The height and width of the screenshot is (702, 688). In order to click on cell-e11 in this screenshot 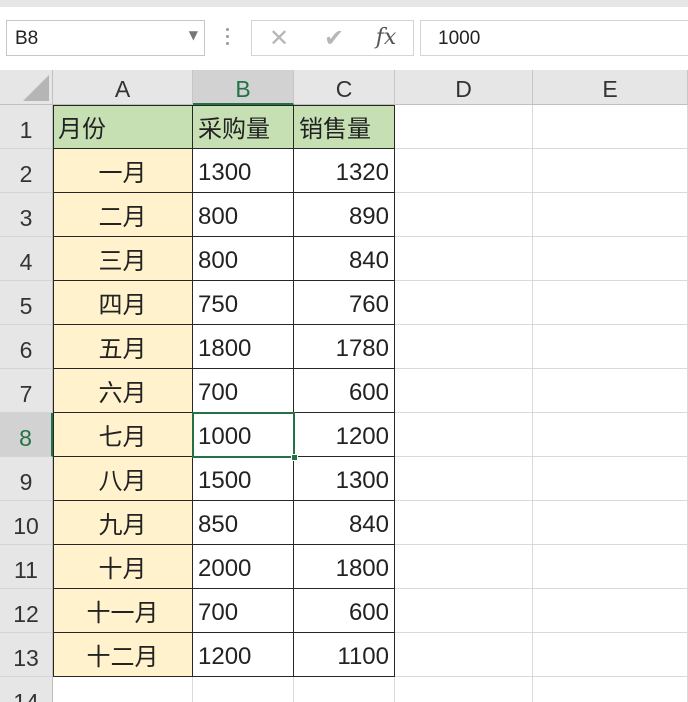, I will do `click(610, 567)`.